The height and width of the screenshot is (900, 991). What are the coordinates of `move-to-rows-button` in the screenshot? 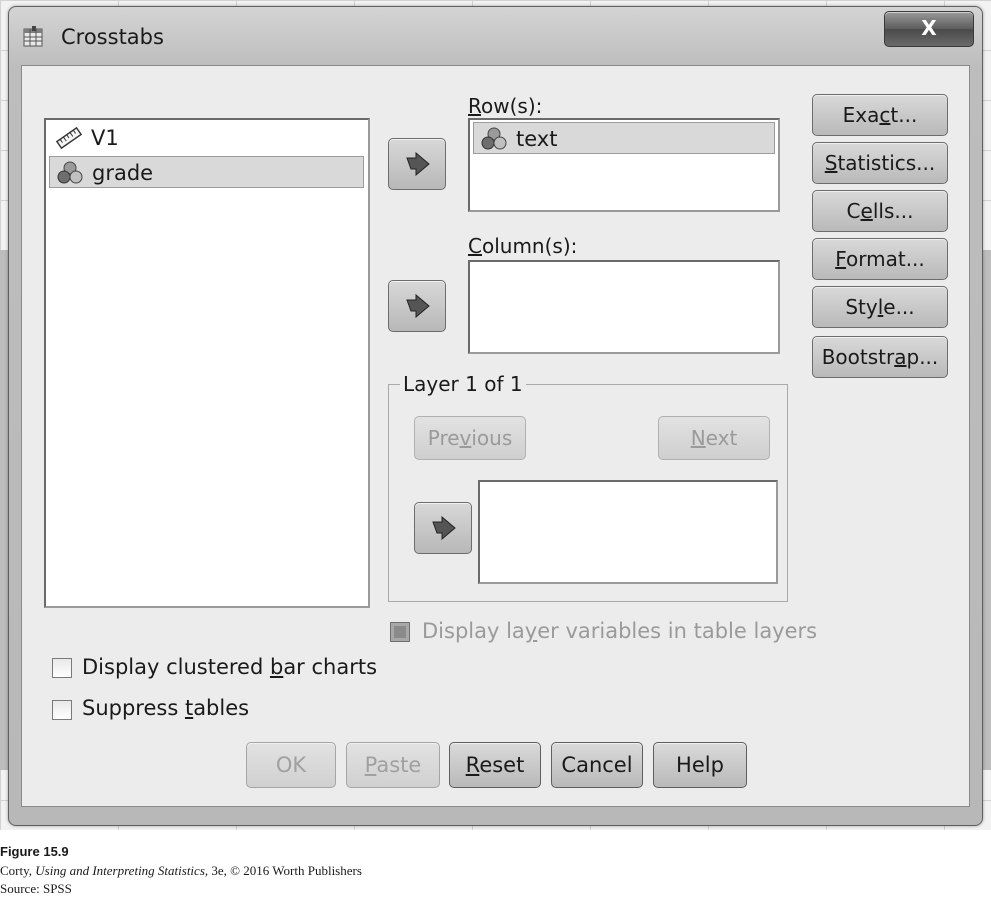 It's located at (417, 164).